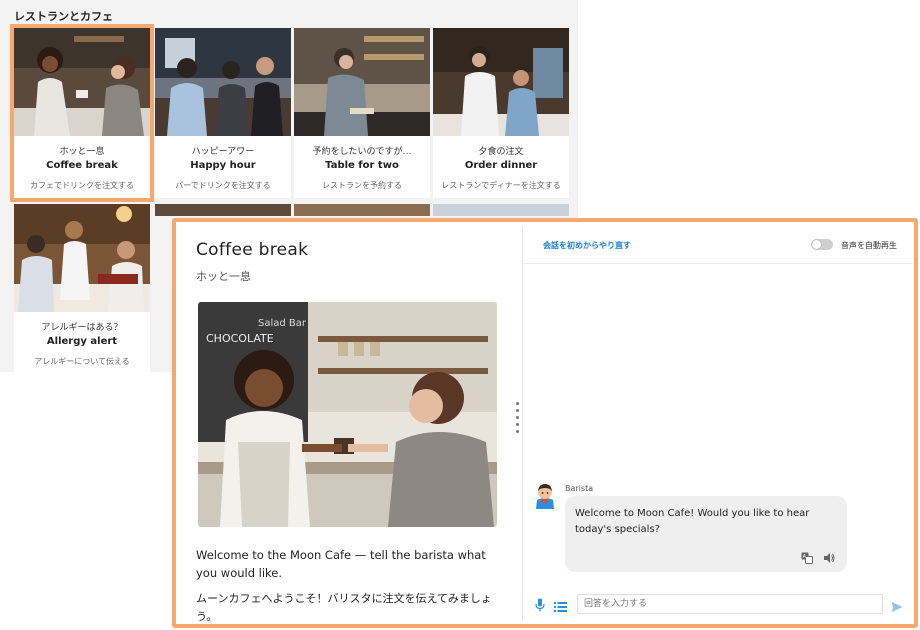  I want to click on autoplay-audio-label: 音声を自動再生, so click(869, 245).